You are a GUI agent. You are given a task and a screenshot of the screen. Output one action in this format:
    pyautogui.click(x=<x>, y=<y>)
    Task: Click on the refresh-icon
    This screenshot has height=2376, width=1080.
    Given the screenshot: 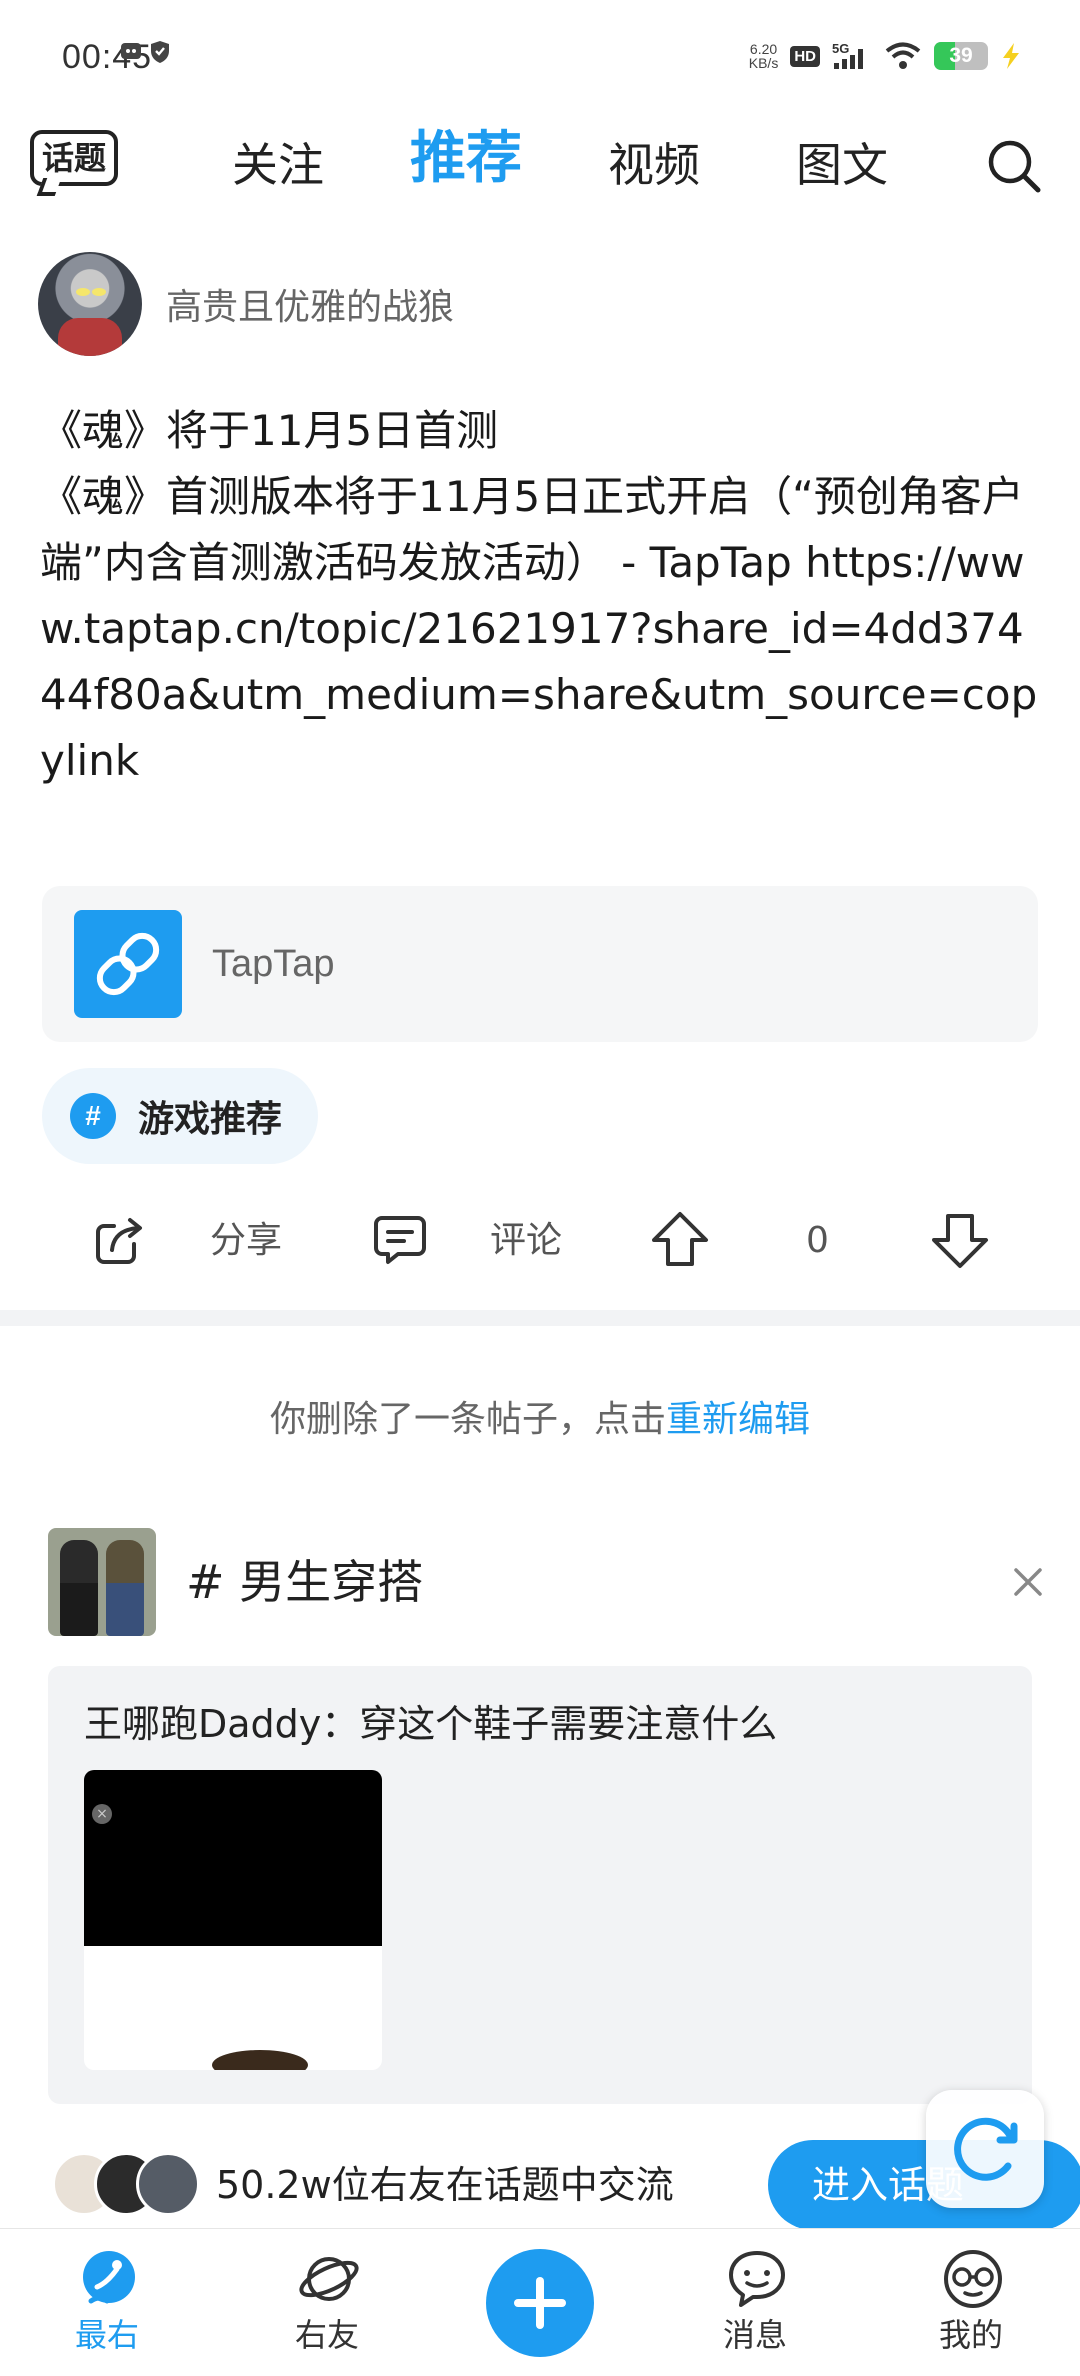 What is the action you would take?
    pyautogui.click(x=986, y=2149)
    